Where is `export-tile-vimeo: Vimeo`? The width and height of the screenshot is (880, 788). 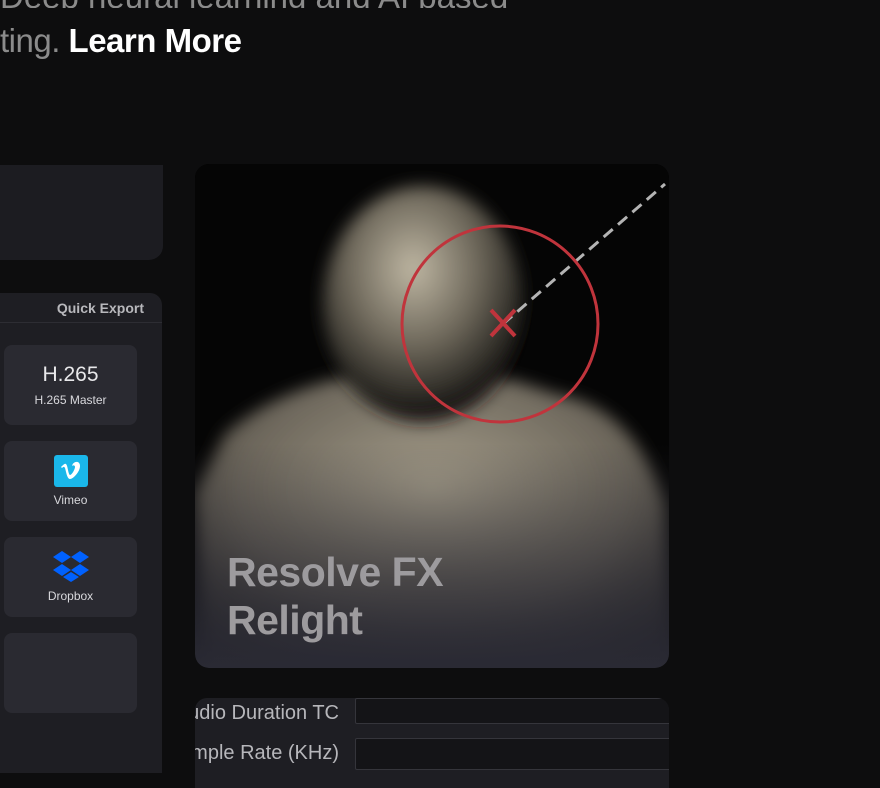 export-tile-vimeo: Vimeo is located at coordinates (70, 481).